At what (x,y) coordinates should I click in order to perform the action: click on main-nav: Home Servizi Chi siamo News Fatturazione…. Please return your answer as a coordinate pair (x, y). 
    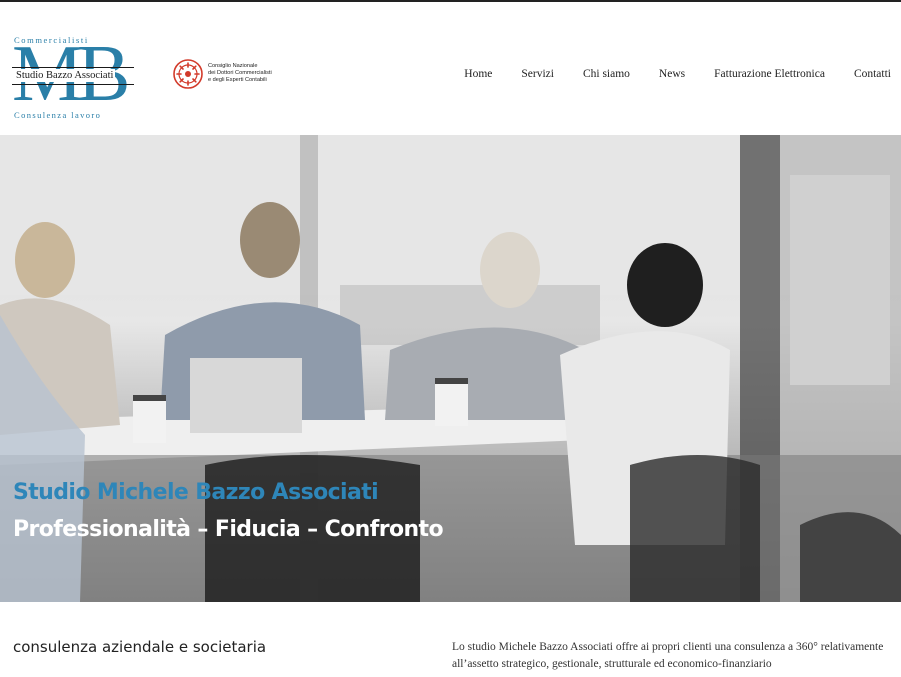
    Looking at the image, I should click on (663, 74).